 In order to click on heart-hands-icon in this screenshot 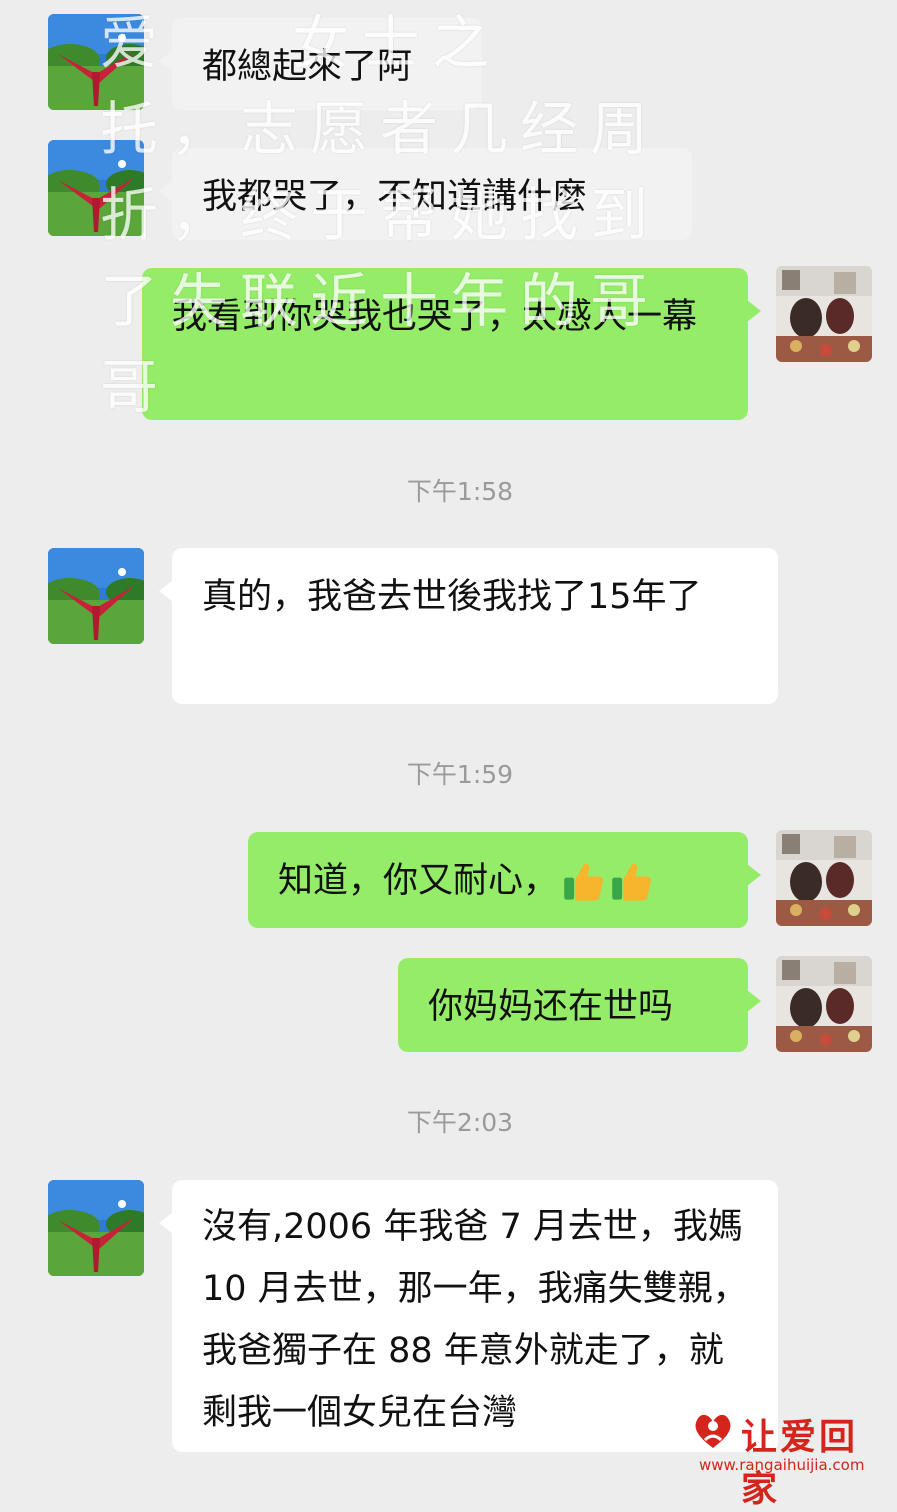, I will do `click(713, 1431)`.